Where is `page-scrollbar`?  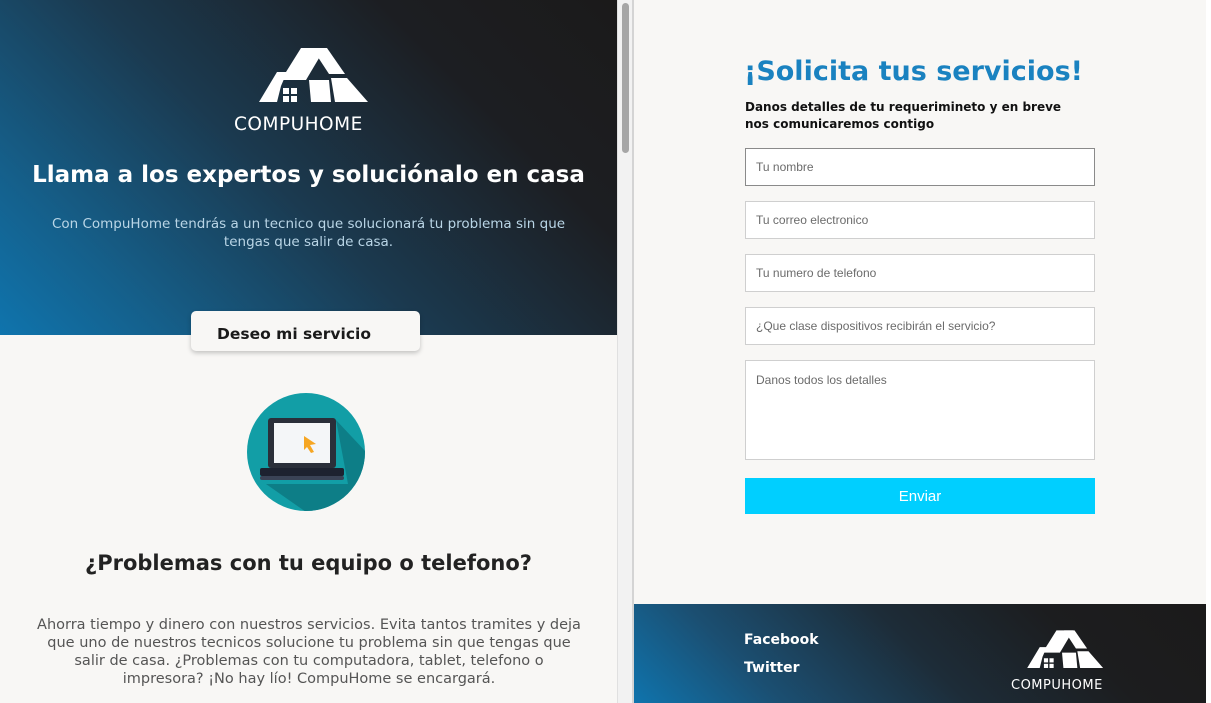
page-scrollbar is located at coordinates (624, 351).